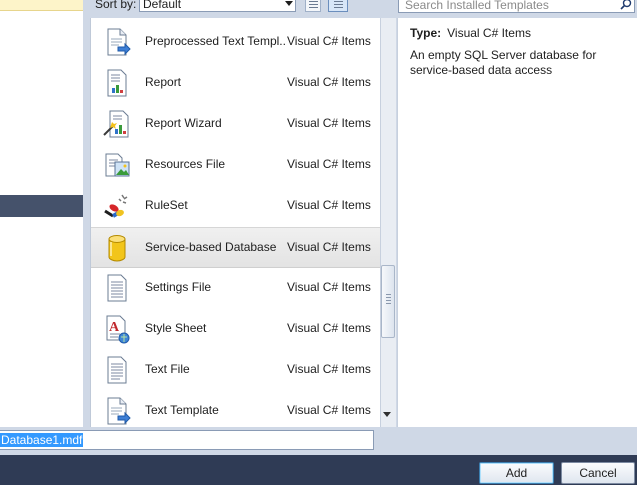 This screenshot has height=485, width=637. Describe the element at coordinates (182, 410) in the screenshot. I see `template-name: Text Template` at that location.